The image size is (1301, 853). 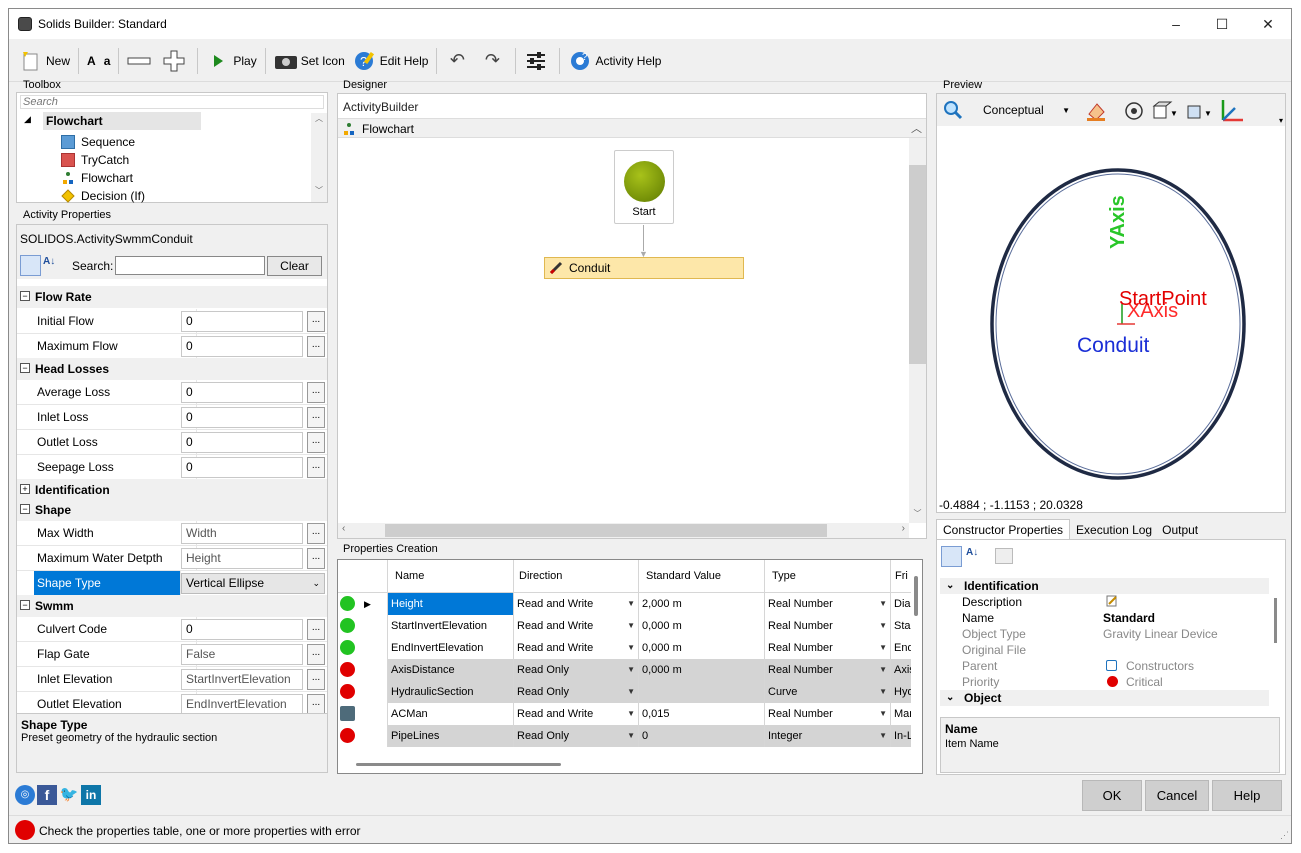 I want to click on category-identification: ⌄ Identification, so click(x=1105, y=586).